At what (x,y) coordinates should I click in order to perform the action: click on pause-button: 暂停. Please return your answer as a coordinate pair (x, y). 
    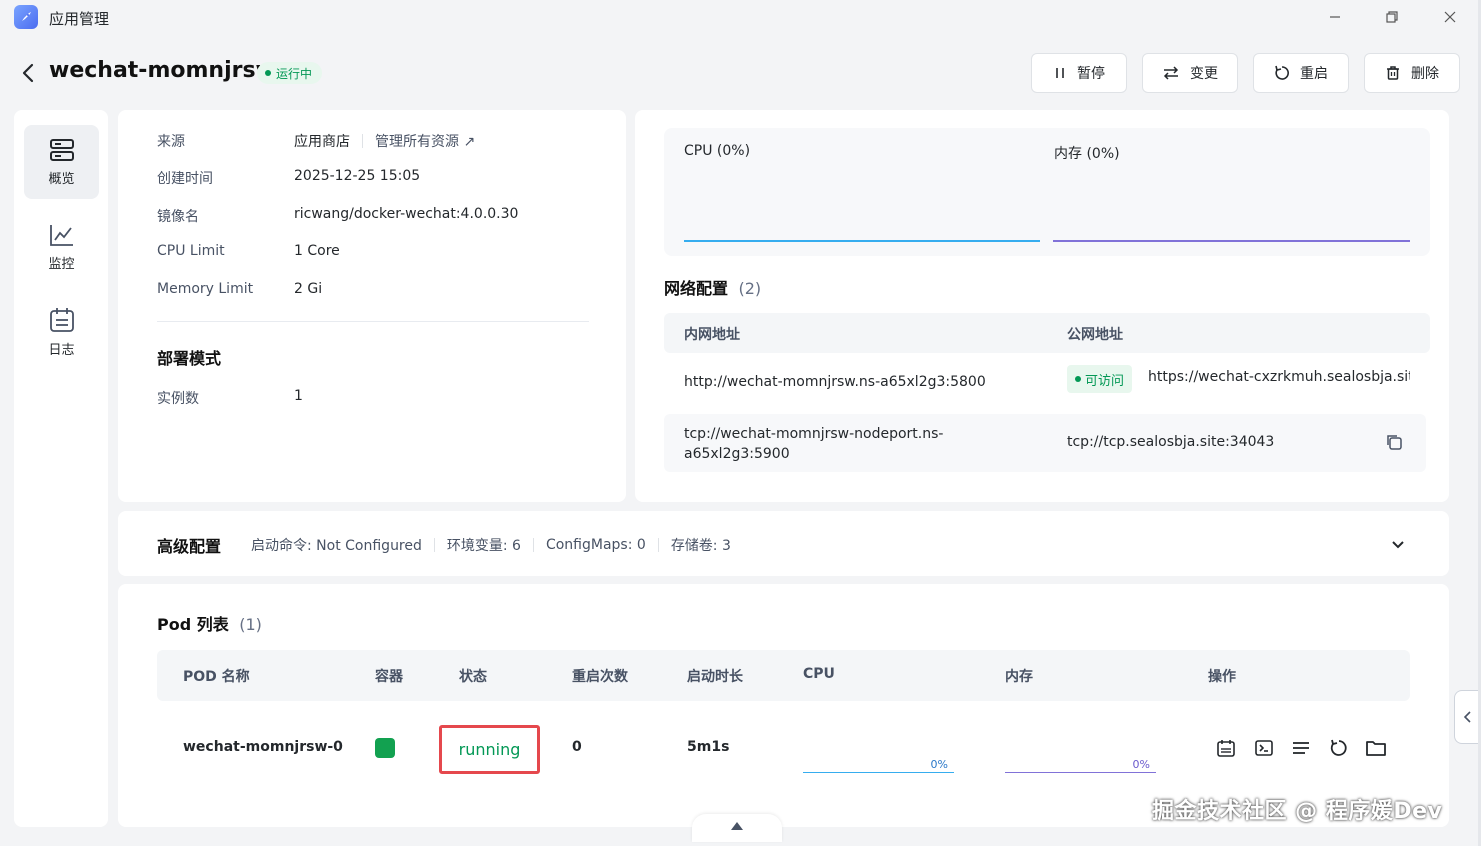
    Looking at the image, I should click on (1079, 73).